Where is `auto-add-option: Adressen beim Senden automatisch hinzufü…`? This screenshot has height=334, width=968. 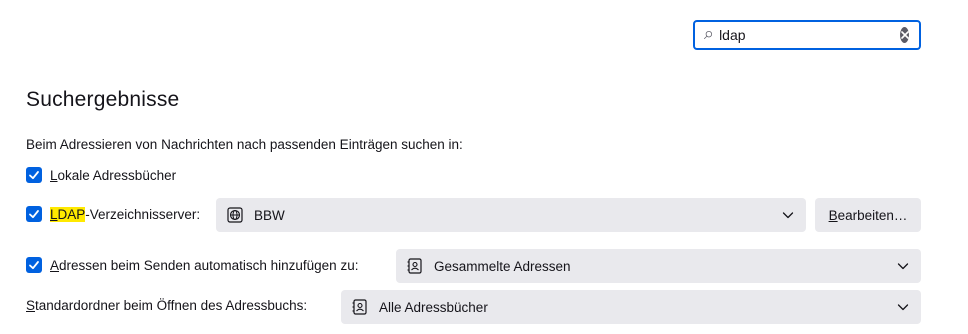
auto-add-option: Adressen beim Senden automatisch hinzufü… is located at coordinates (192, 265).